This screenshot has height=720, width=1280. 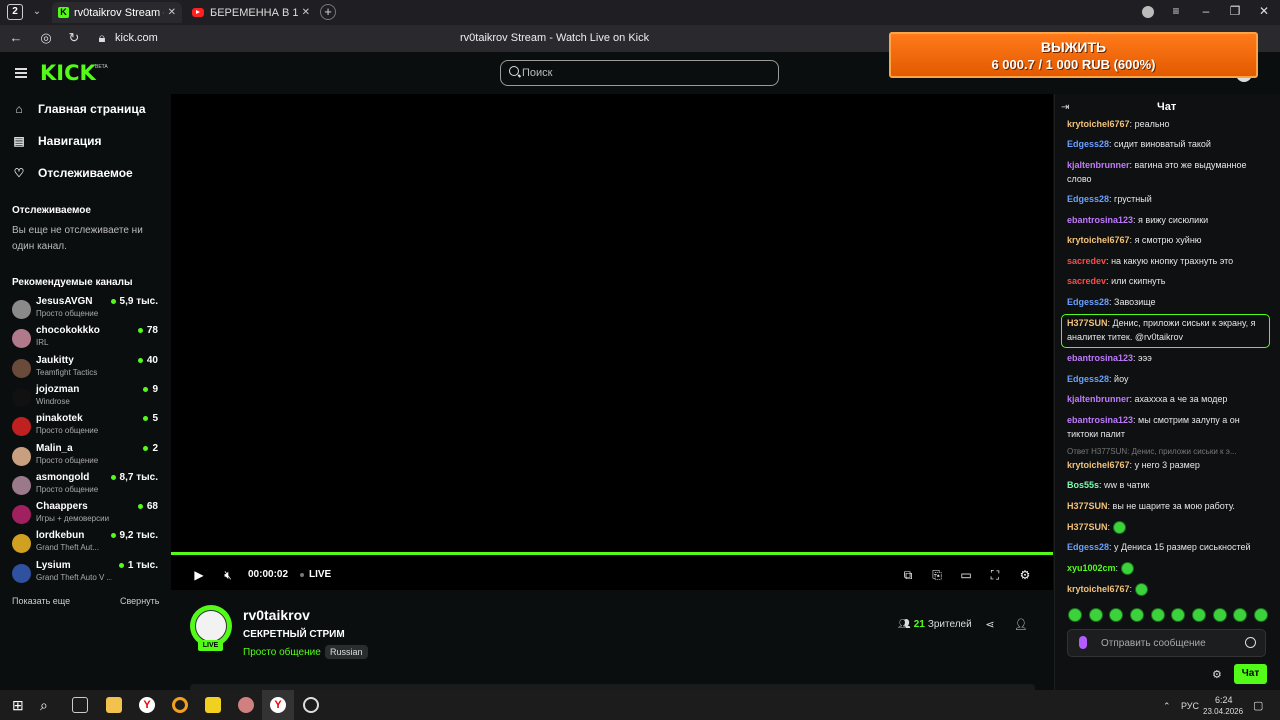 I want to click on chat-settings-gear-icon: ⚙, so click(x=1218, y=674).